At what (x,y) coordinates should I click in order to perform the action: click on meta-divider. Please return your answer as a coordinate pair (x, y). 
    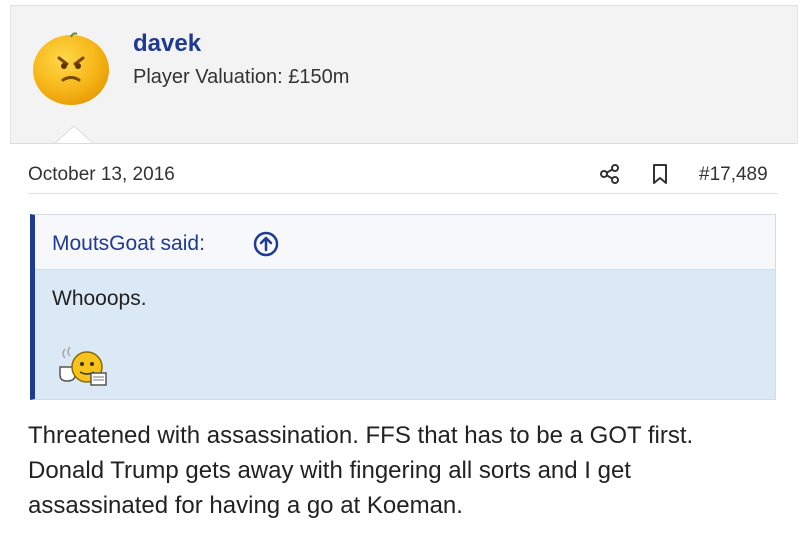
    Looking at the image, I should click on (403, 193).